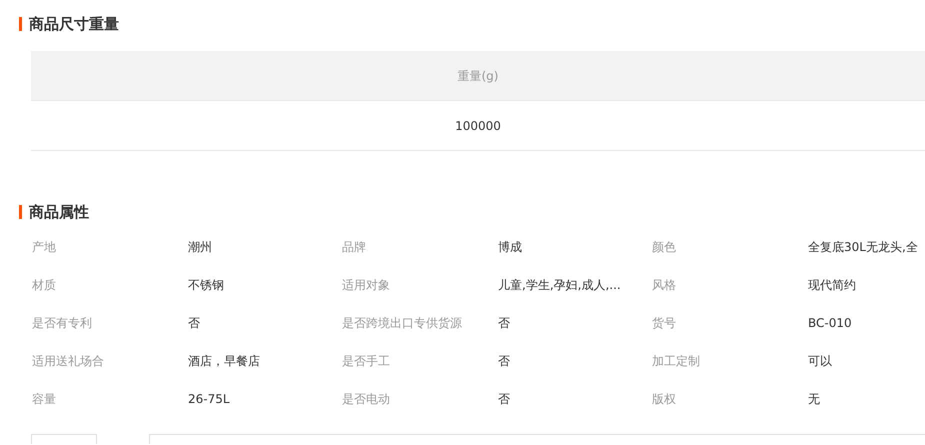 The image size is (925, 445). Describe the element at coordinates (366, 399) in the screenshot. I see `attribute-label: 是否电动` at that location.